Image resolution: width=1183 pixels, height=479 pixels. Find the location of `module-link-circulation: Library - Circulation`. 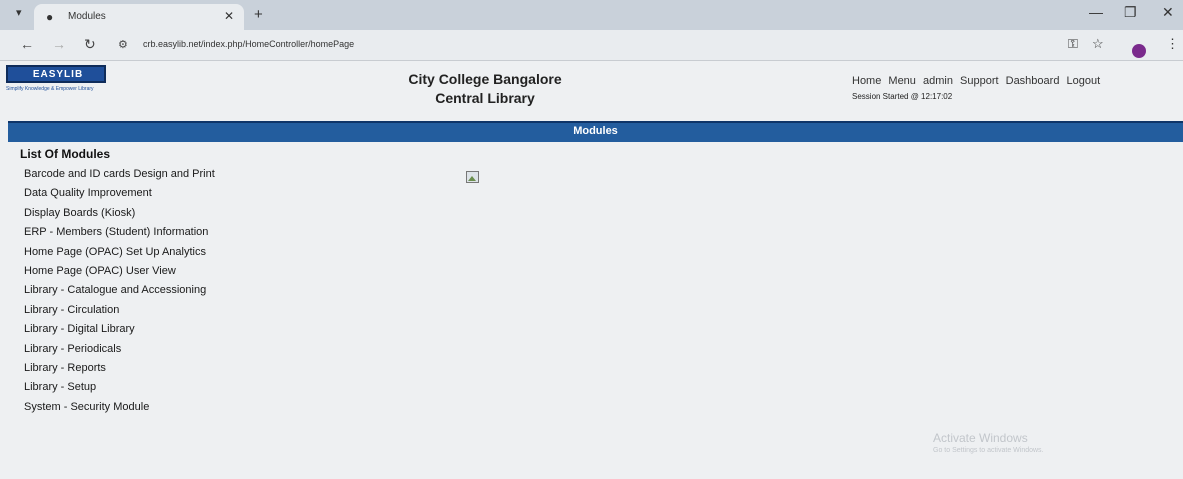

module-link-circulation: Library - Circulation is located at coordinates (119, 310).